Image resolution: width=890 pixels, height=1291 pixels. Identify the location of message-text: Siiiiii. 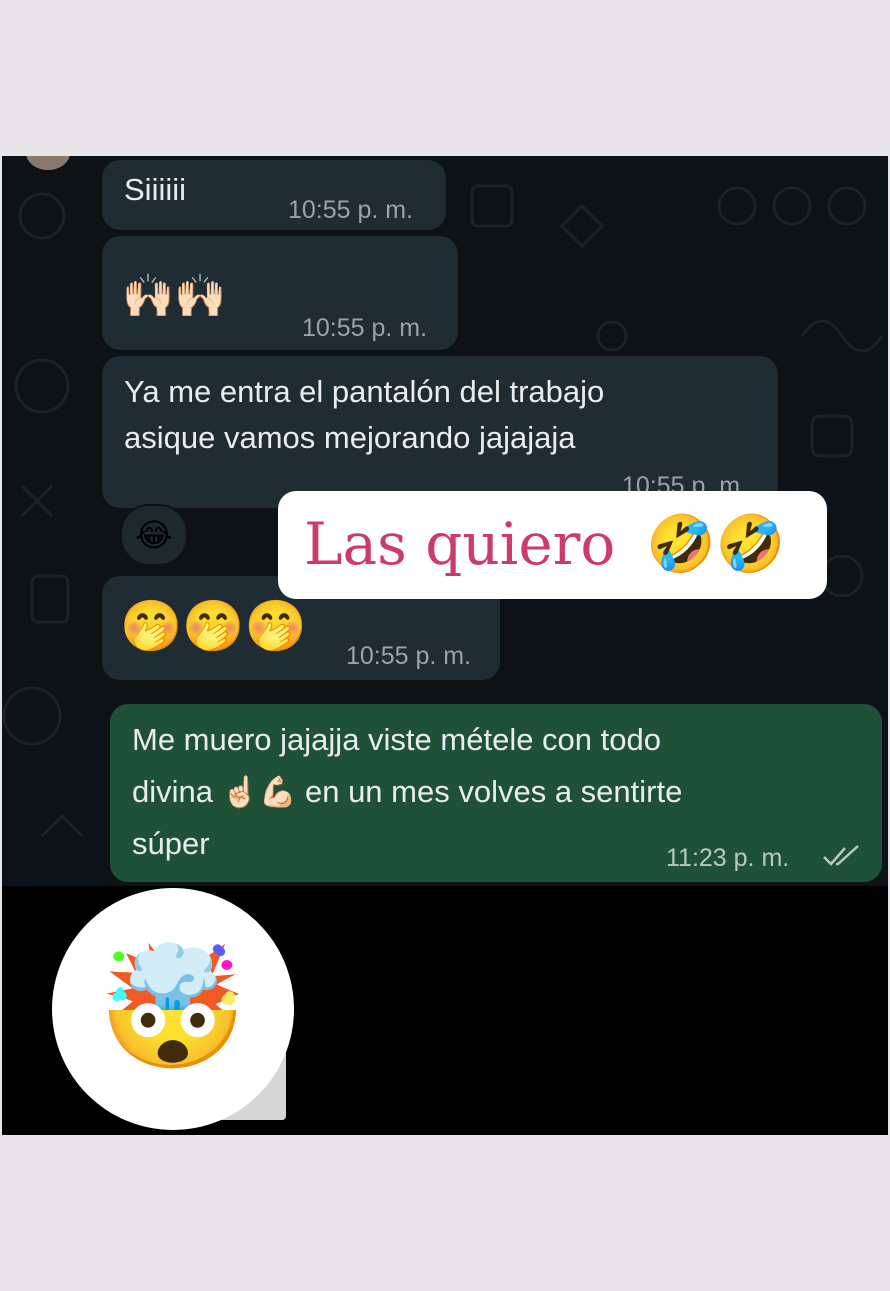
(155, 189).